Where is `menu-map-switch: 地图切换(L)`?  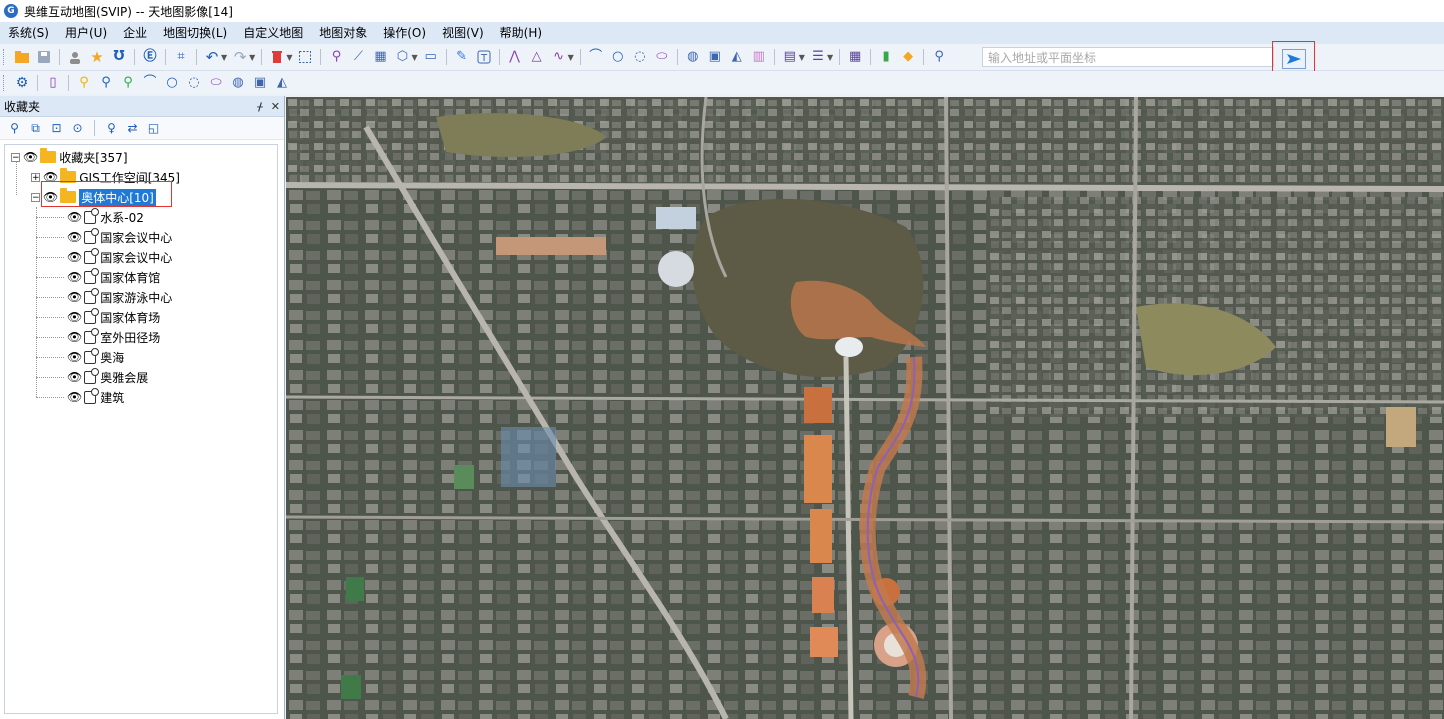 menu-map-switch: 地图切换(L) is located at coordinates (195, 33).